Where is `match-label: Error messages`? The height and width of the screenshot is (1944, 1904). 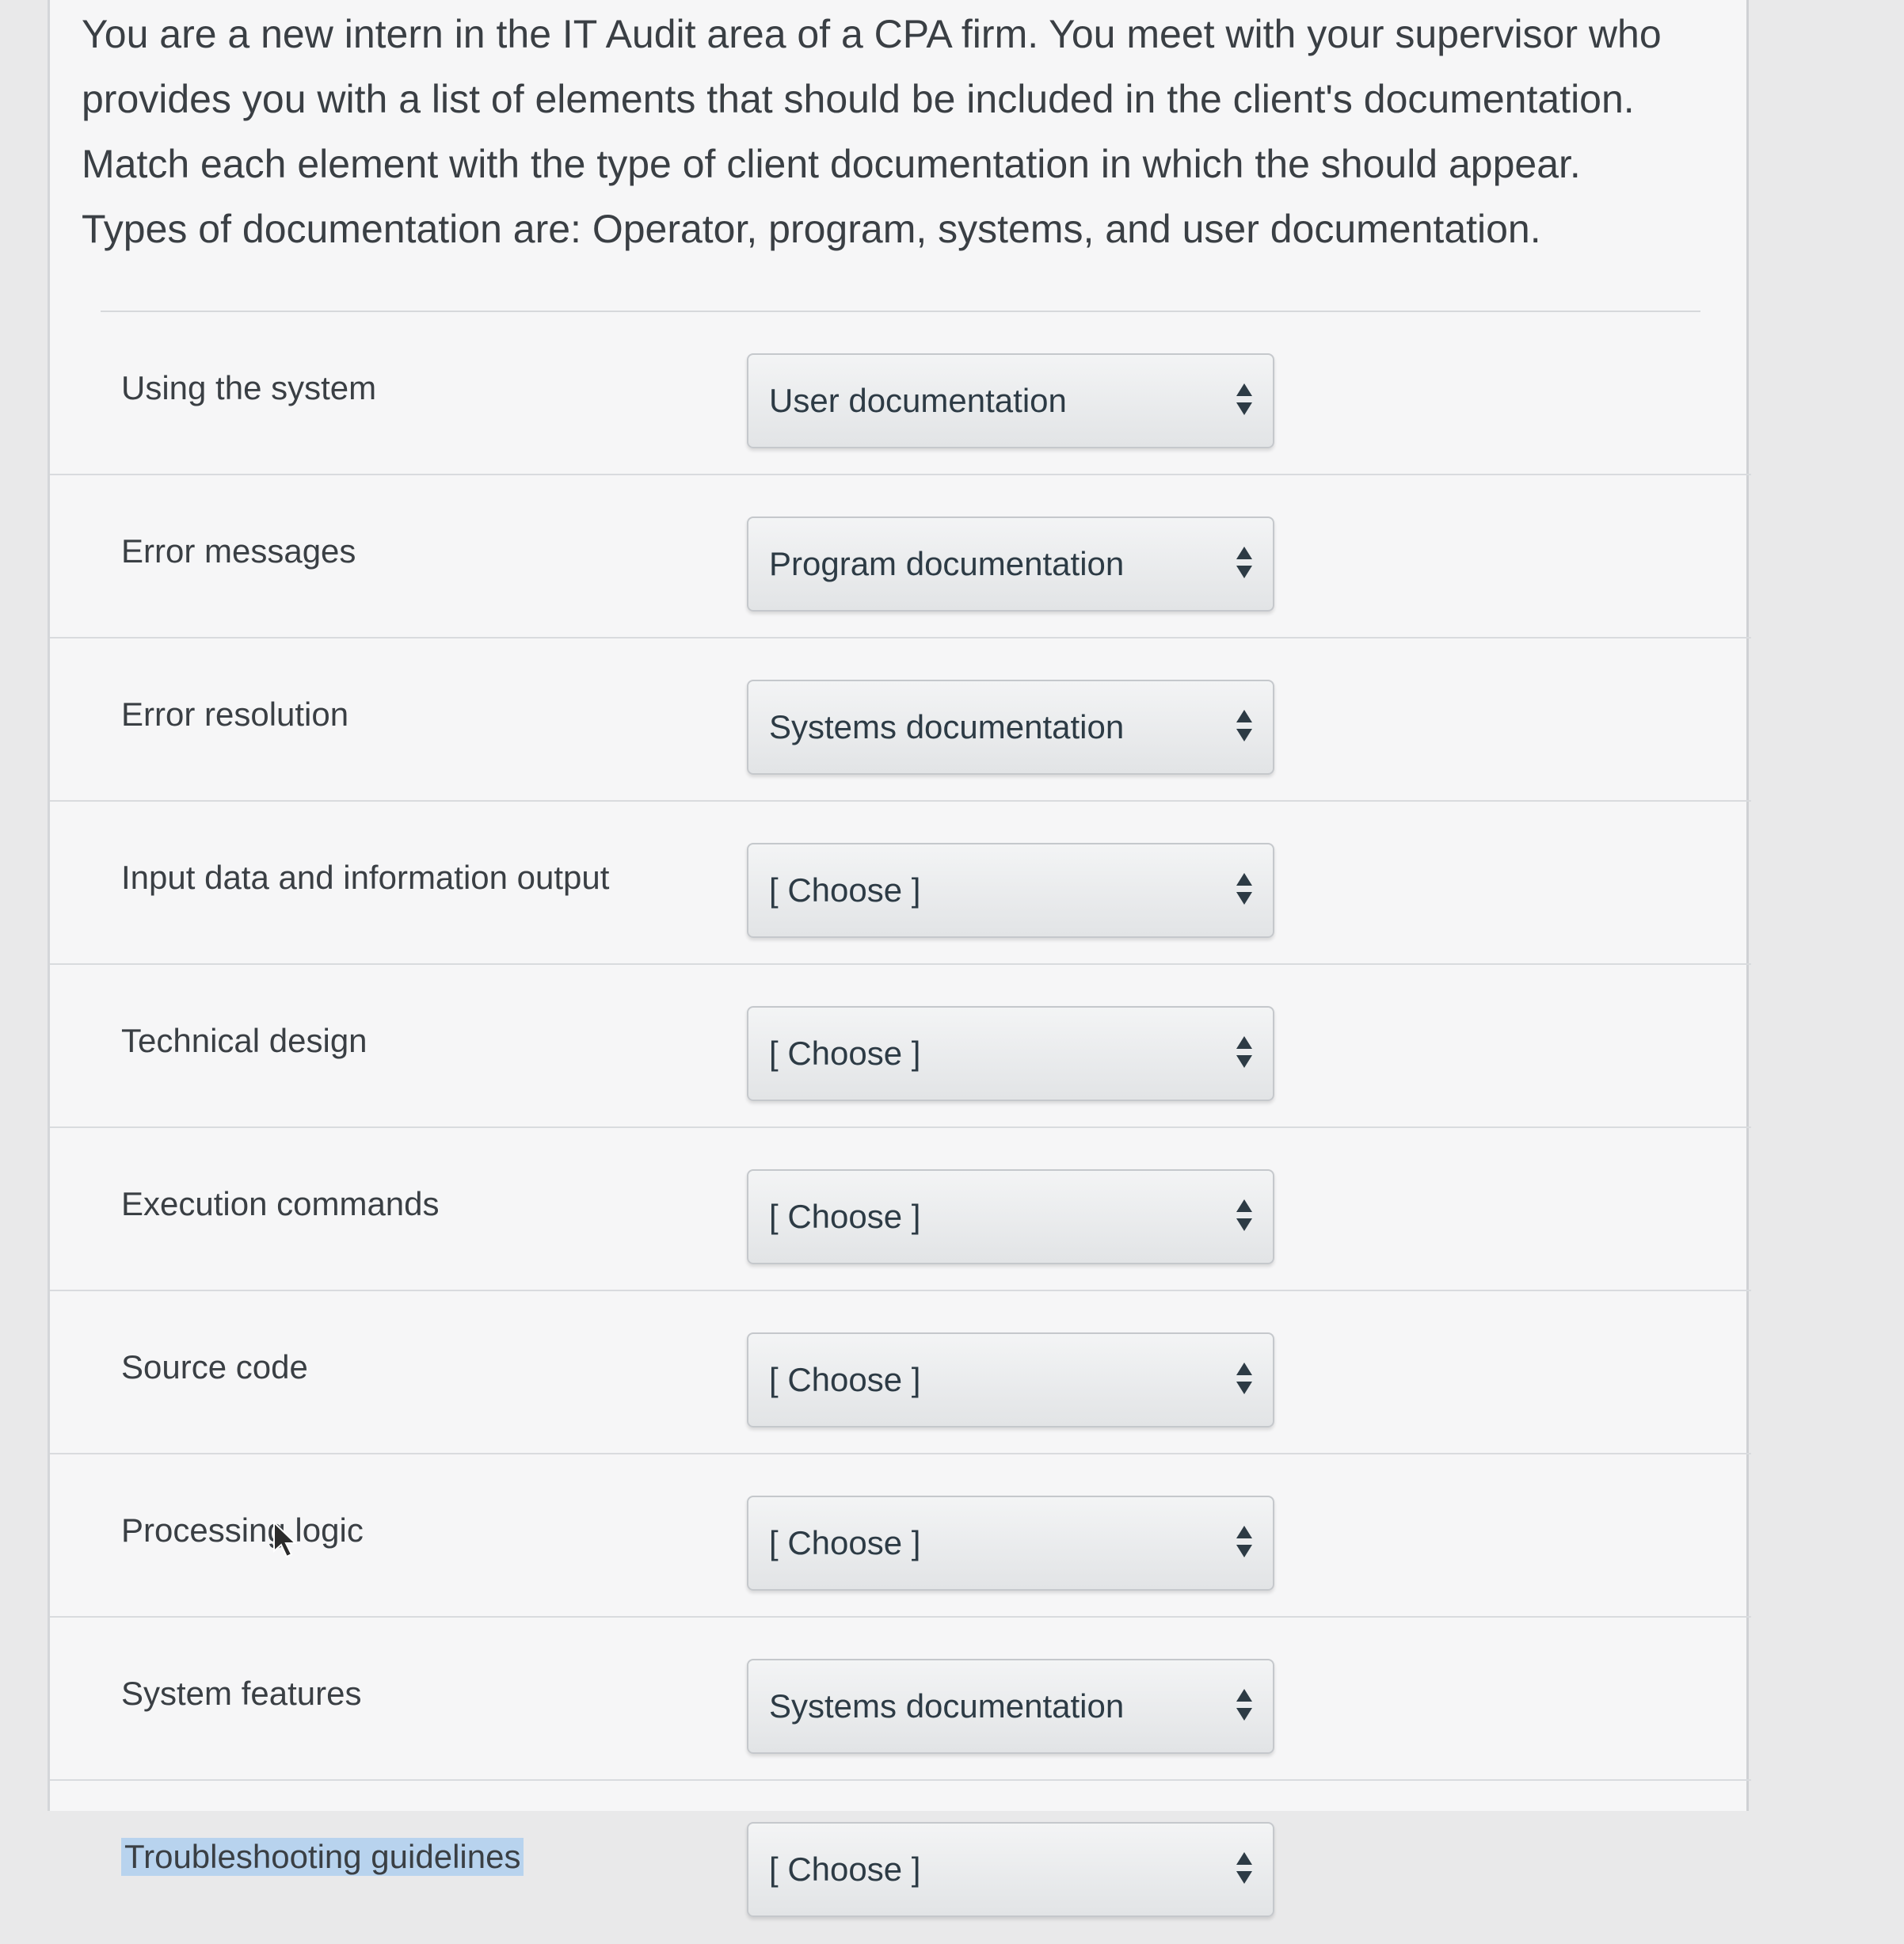
match-label: Error messages is located at coordinates (238, 551).